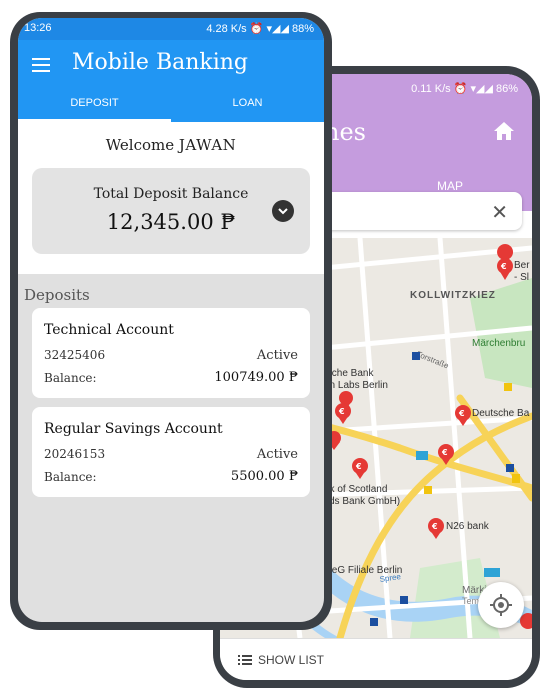 The width and height of the screenshot is (546, 695). Describe the element at coordinates (75, 454) in the screenshot. I see `account-number: 20246153` at that location.